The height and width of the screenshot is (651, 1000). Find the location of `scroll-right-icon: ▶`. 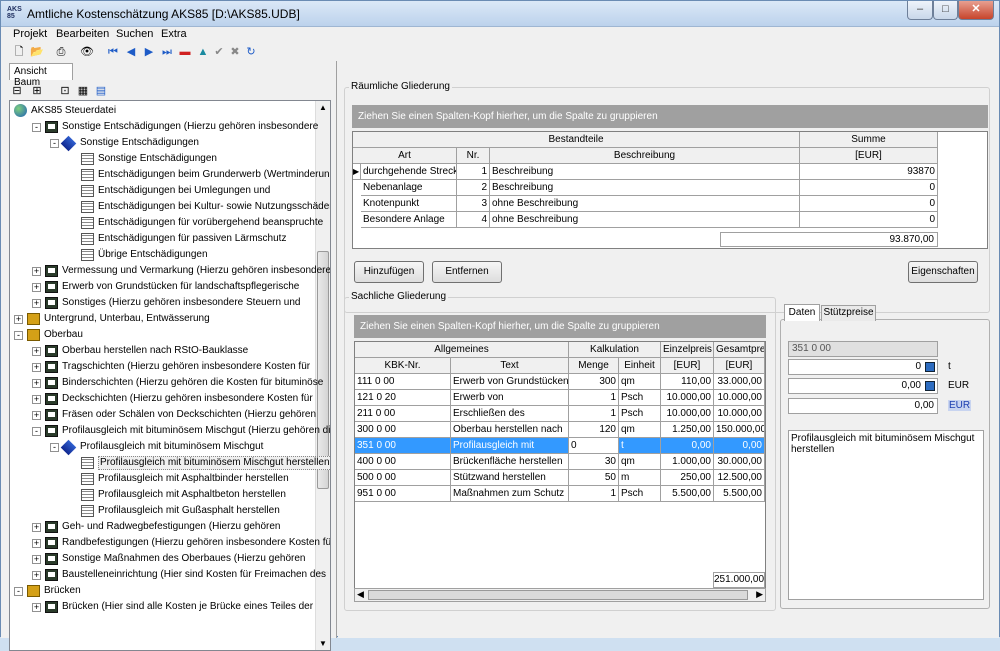

scroll-right-icon: ▶ is located at coordinates (759, 594).